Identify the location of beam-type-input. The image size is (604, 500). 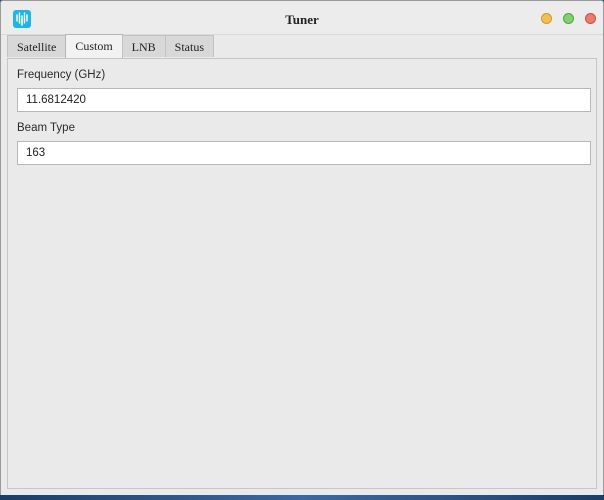
(304, 153).